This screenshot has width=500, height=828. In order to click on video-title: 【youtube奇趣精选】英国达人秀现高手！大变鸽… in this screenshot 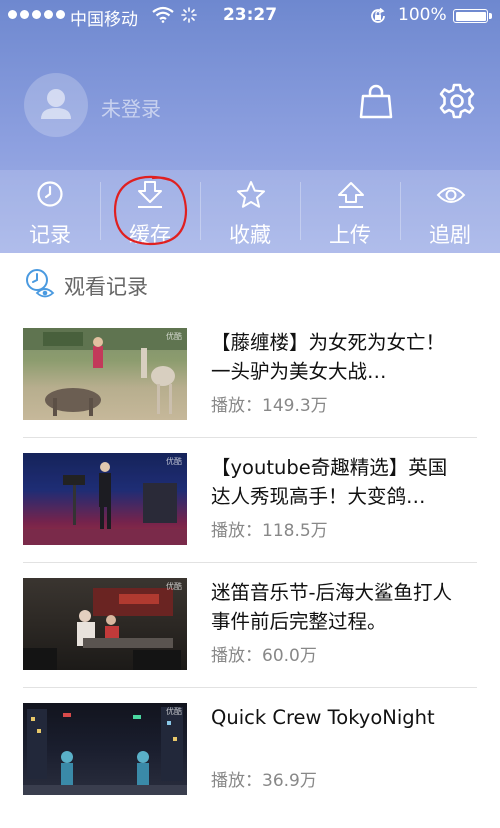, I will do `click(337, 482)`.